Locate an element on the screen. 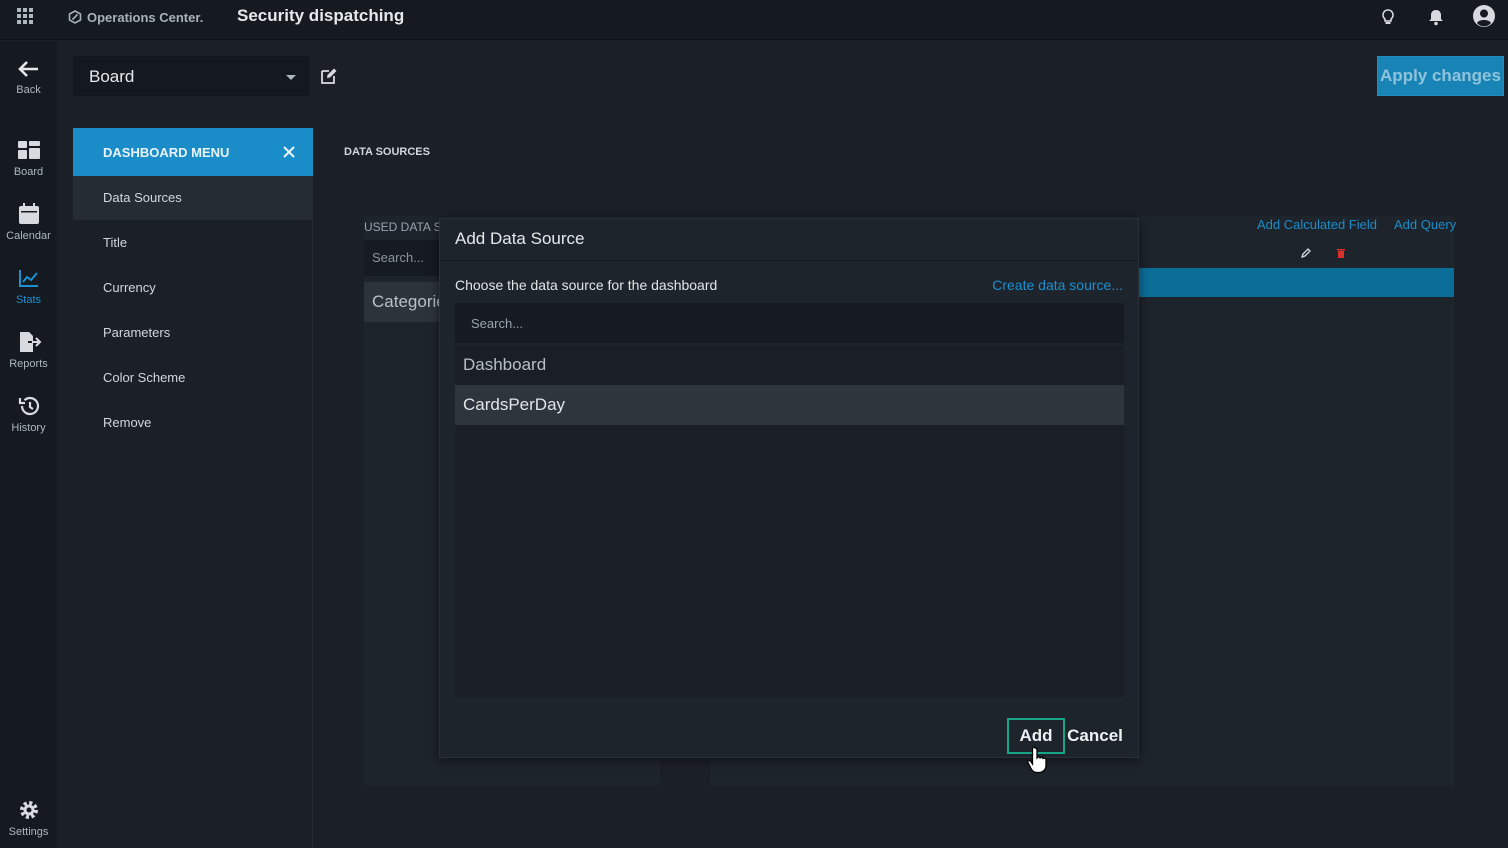 This screenshot has height=848, width=1508. menu-item-color-scheme: Color Scheme is located at coordinates (193, 378).